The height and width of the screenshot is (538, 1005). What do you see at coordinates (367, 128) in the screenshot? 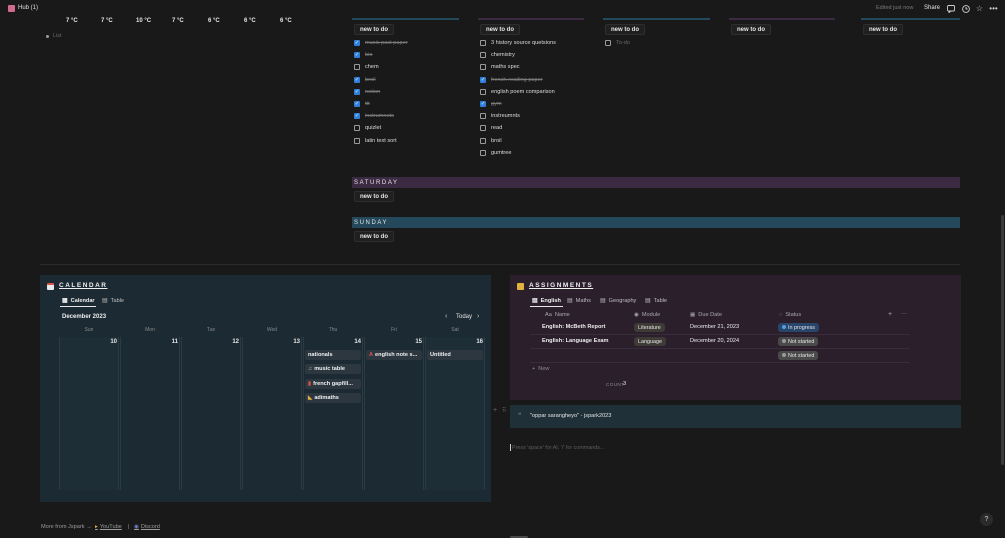
I see `todo-item: quizlet` at bounding box center [367, 128].